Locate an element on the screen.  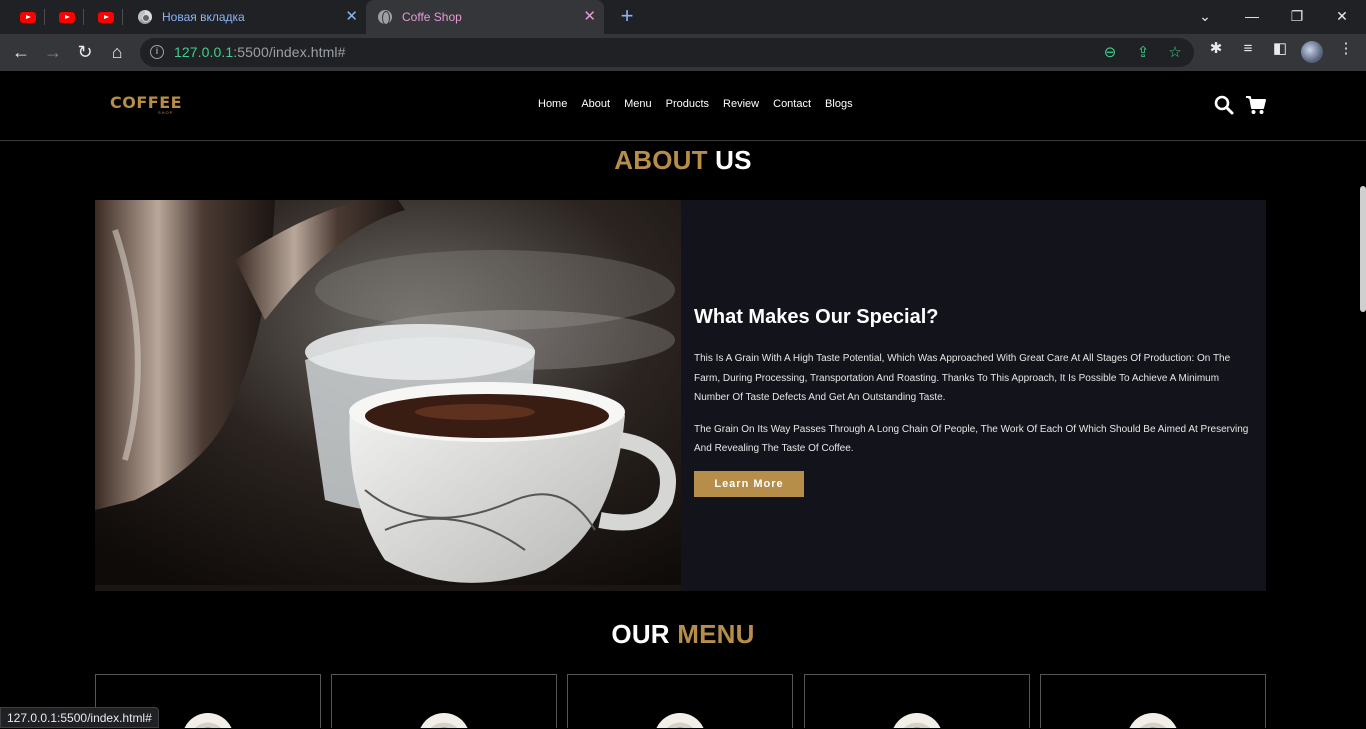
share-icon: ⇪ is located at coordinates (1143, 53).